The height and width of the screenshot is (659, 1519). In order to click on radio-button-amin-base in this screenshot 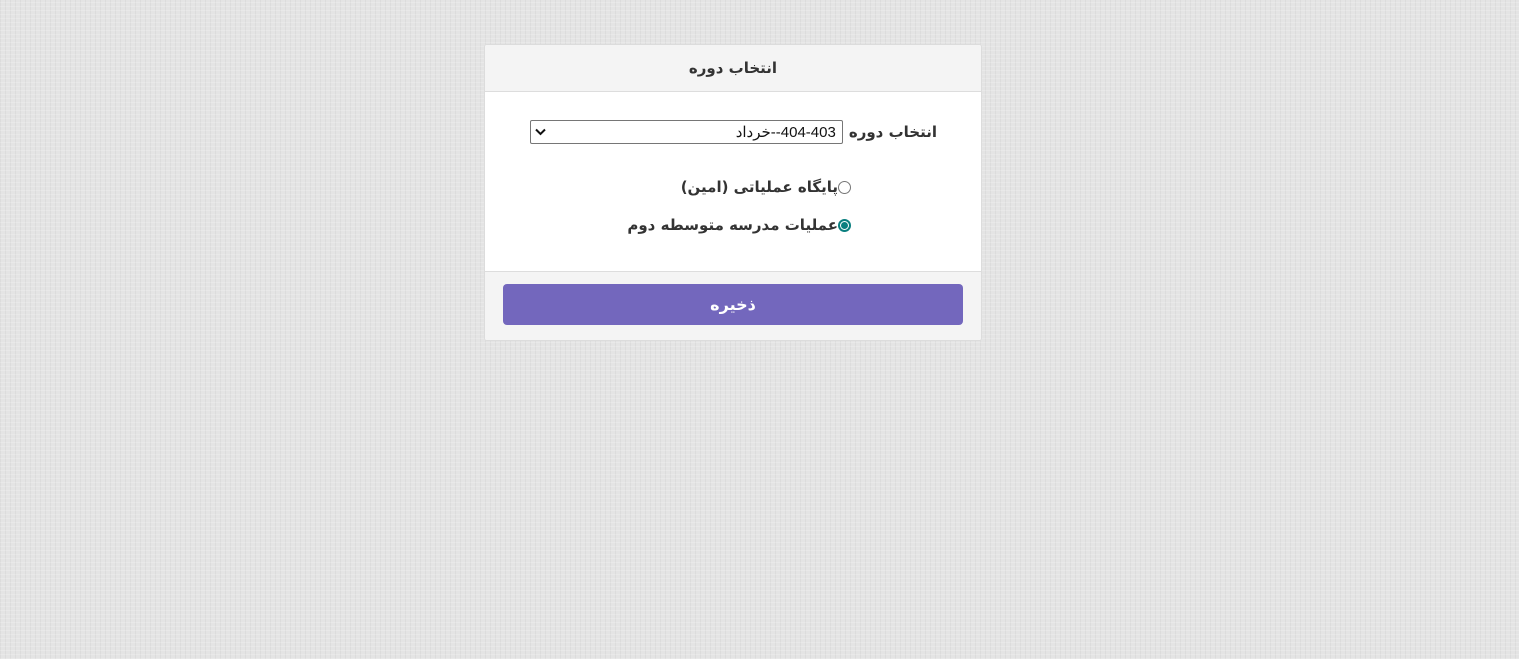, I will do `click(844, 187)`.